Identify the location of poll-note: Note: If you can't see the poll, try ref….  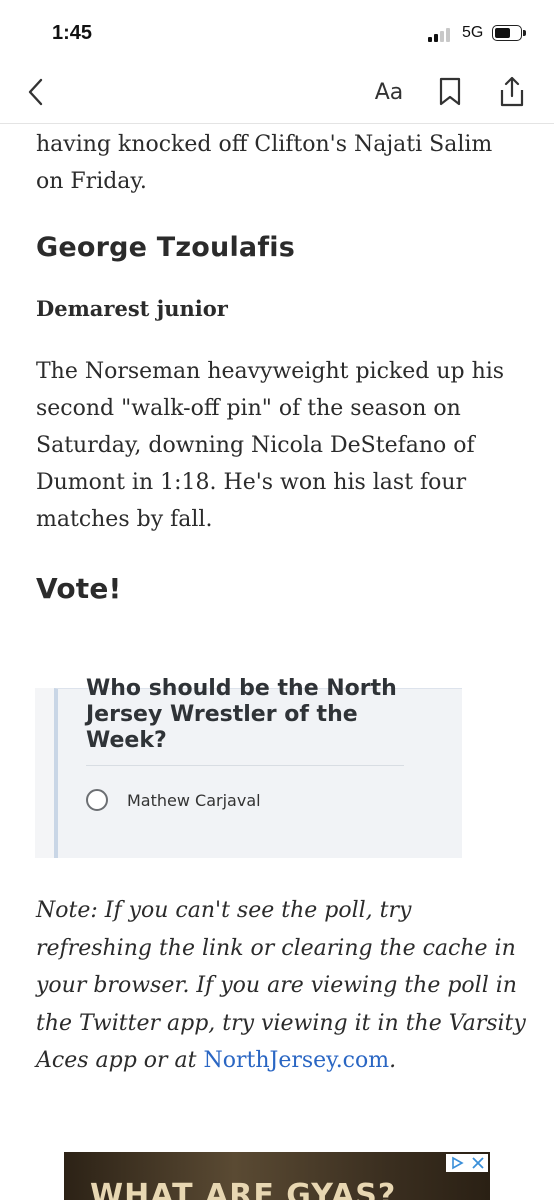
(281, 986).